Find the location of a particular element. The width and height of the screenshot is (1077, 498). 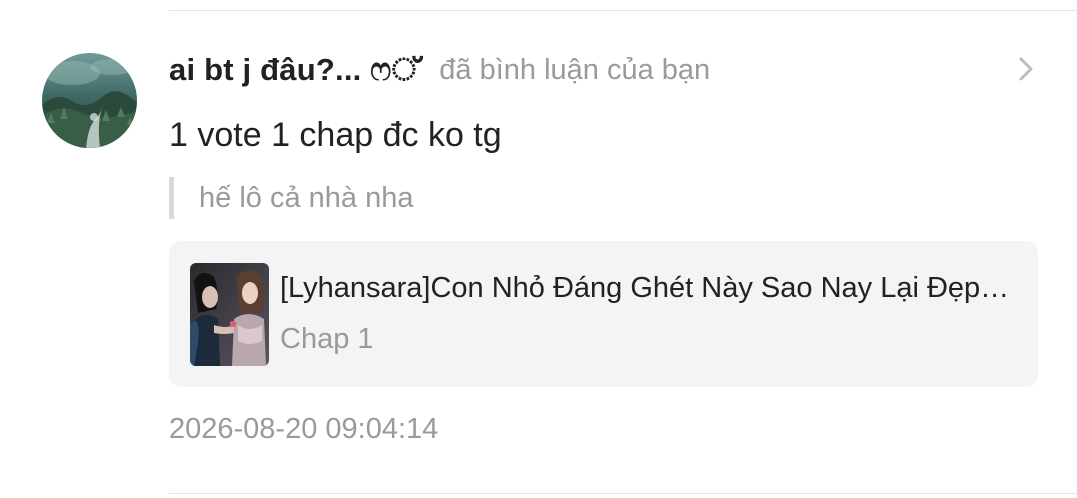

story-cover-image is located at coordinates (229, 314).